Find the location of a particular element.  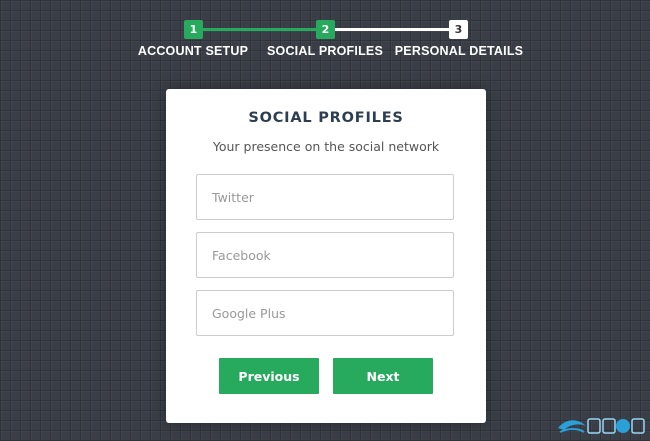

previous-button: Previous is located at coordinates (269, 376).